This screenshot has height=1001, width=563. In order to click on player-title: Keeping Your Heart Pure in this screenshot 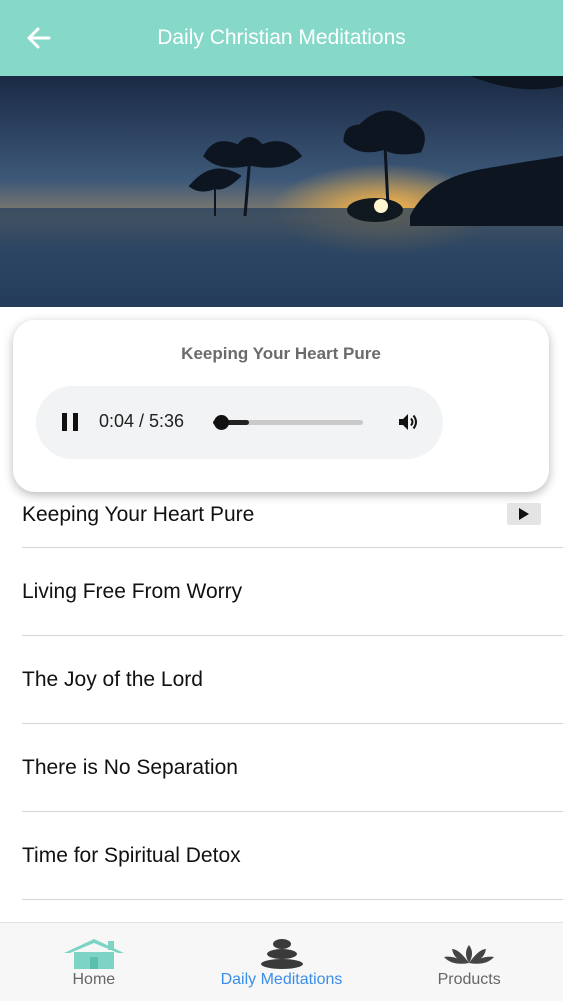, I will do `click(281, 353)`.